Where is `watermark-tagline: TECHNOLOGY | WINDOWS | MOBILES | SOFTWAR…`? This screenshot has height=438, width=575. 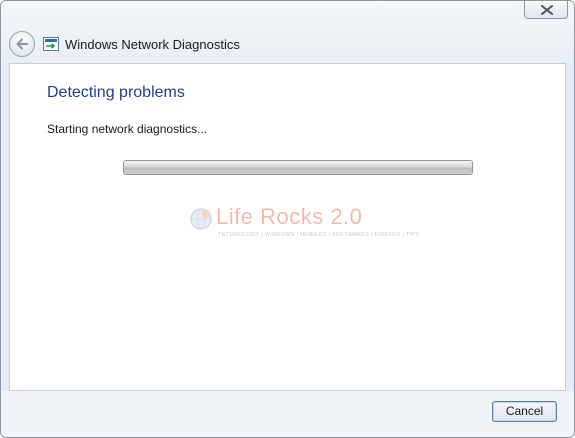 watermark-tagline: TECHNOLOGY | WINDOWS | MOBILES | SOFTWAR… is located at coordinates (319, 235).